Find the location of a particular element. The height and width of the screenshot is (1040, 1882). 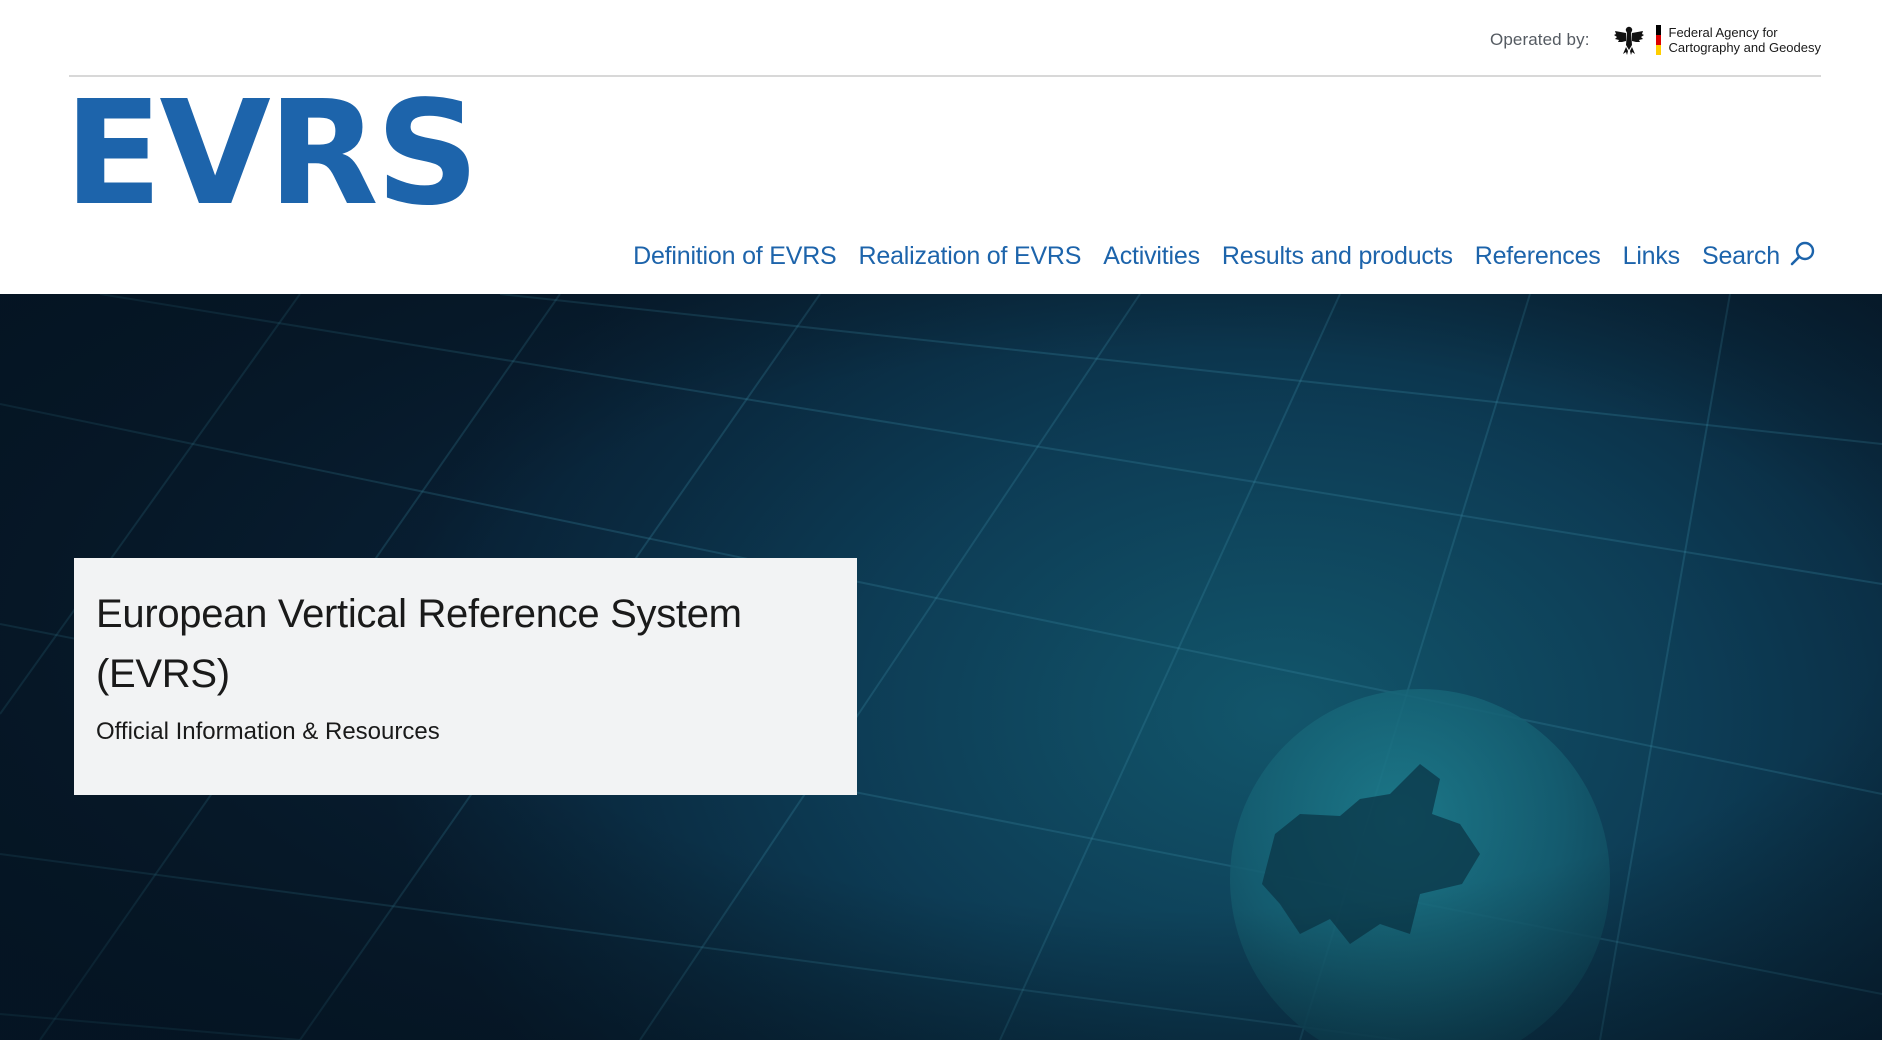

nav-item-links: Links is located at coordinates (1652, 256).